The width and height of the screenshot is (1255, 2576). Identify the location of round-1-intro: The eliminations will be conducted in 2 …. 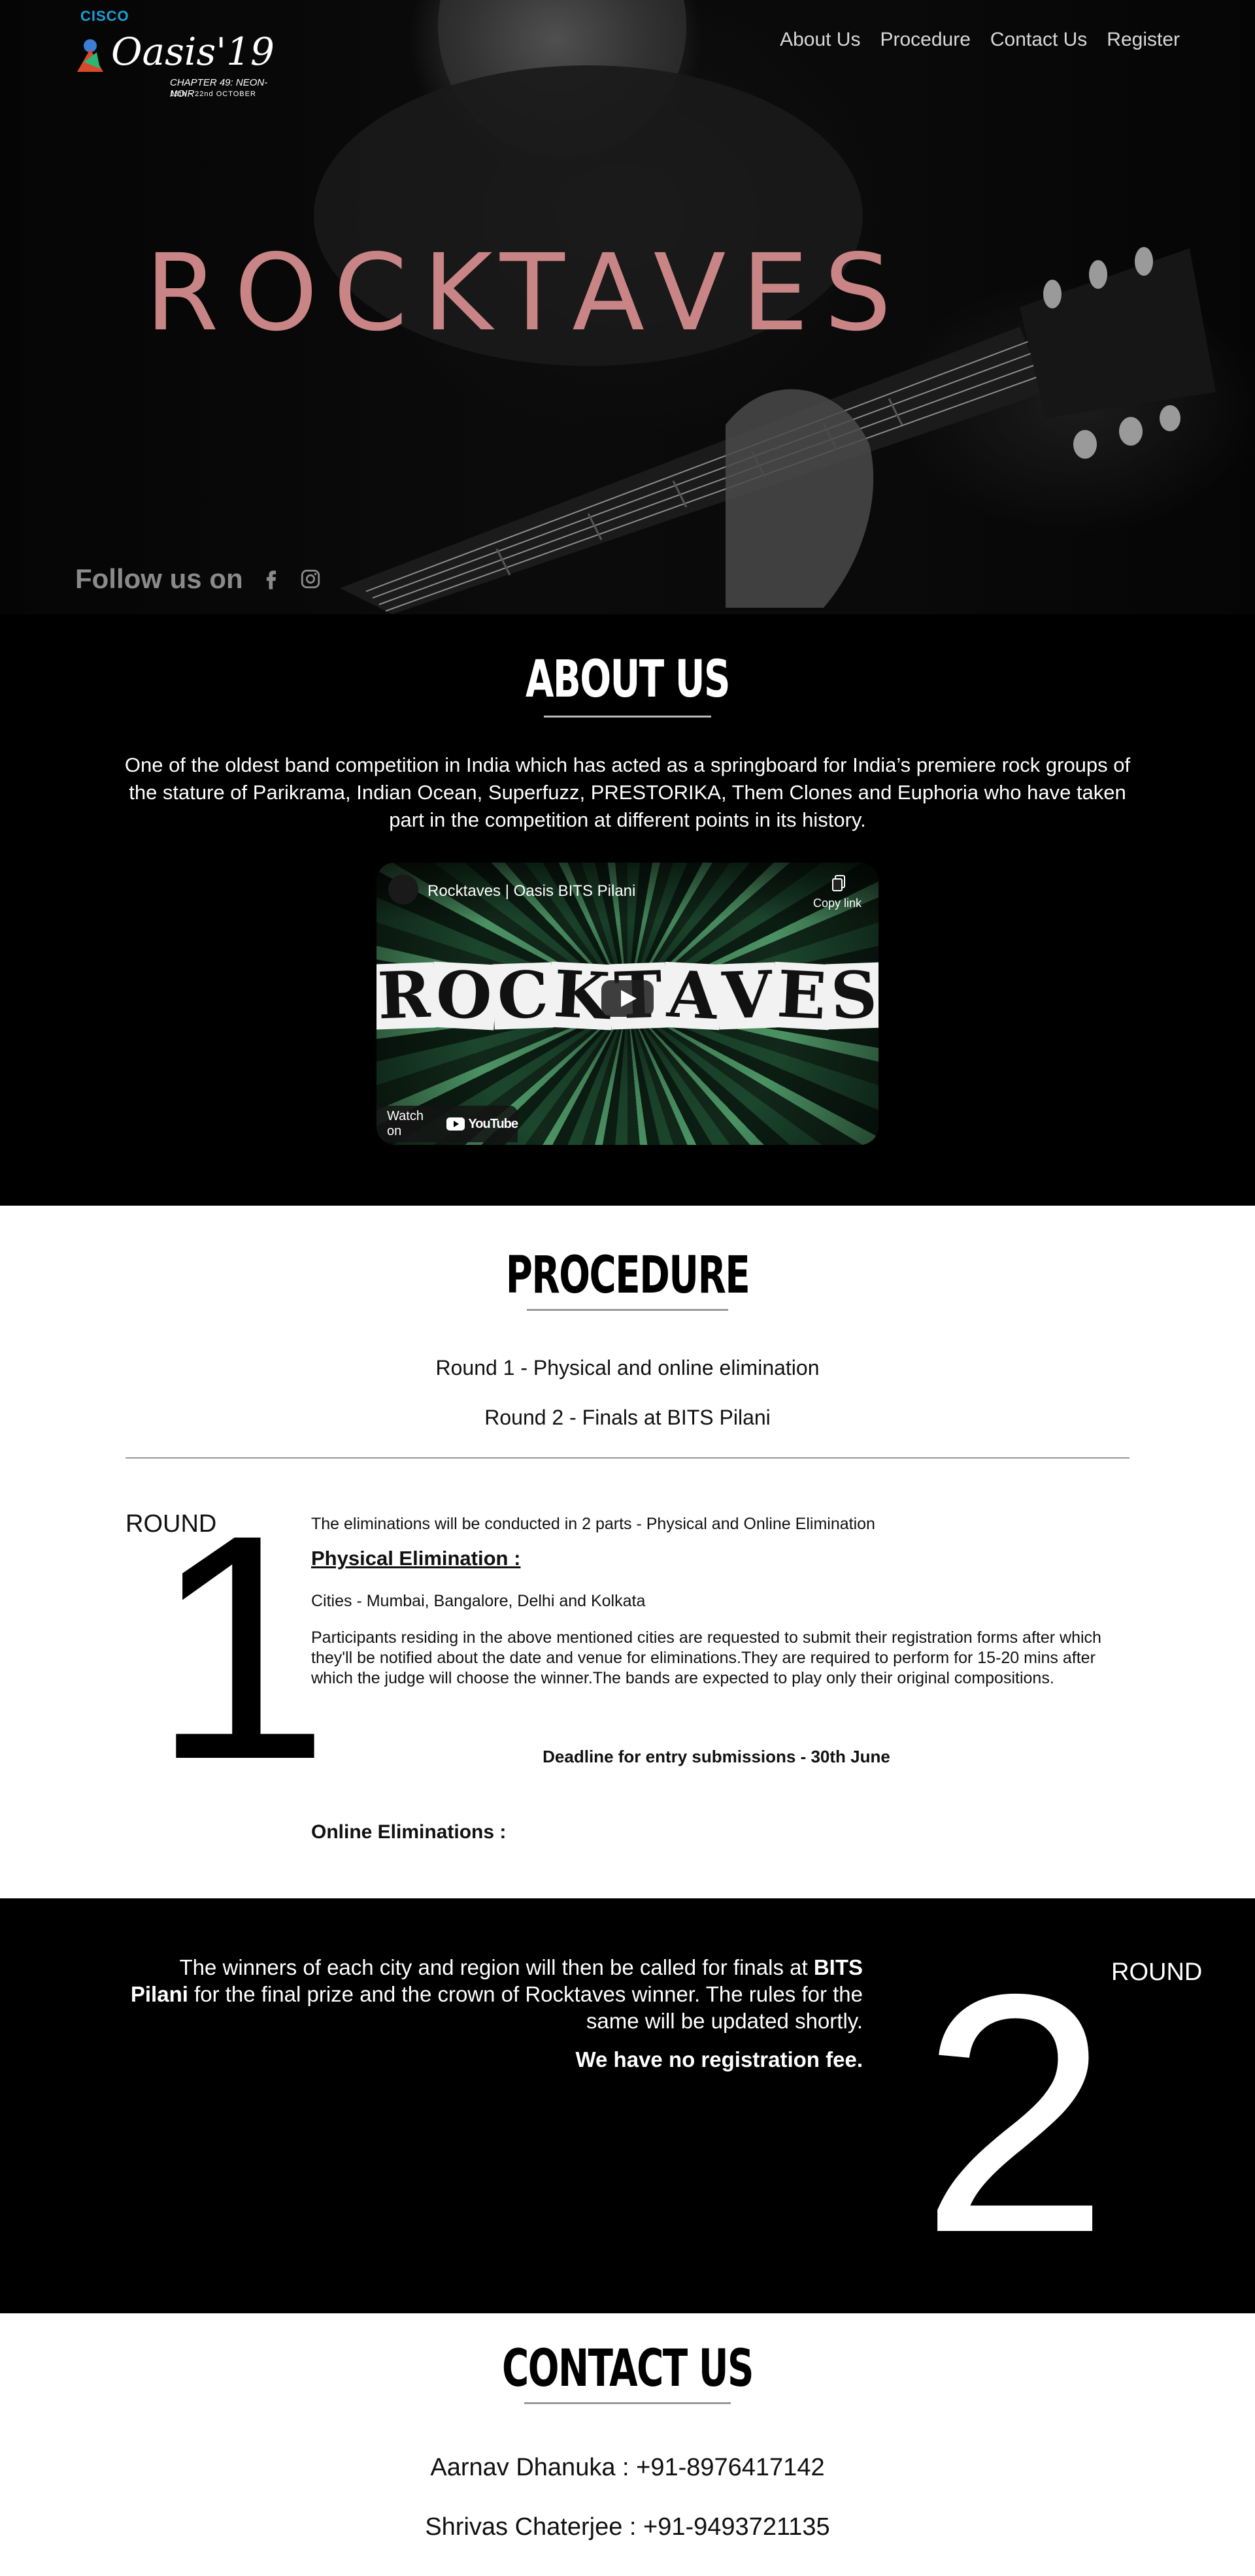
(593, 1524).